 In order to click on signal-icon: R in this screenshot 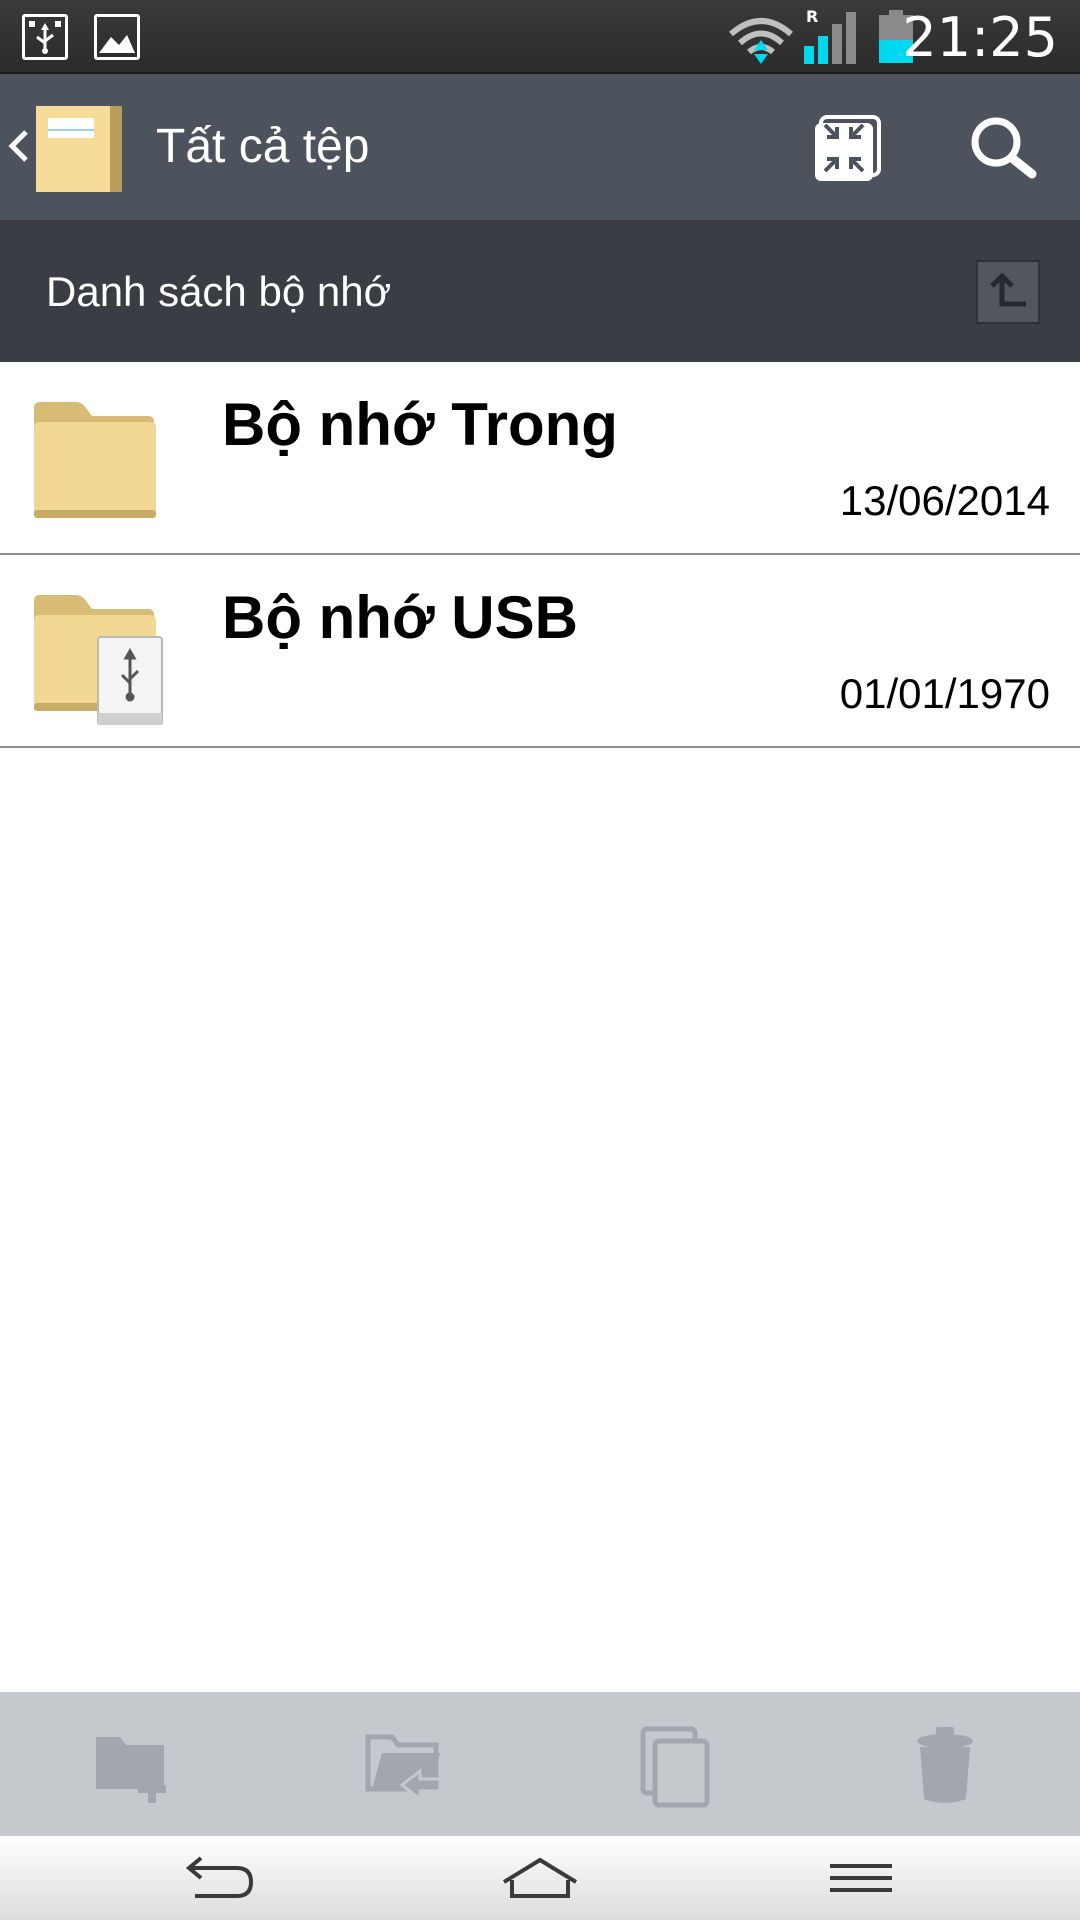, I will do `click(830, 36)`.